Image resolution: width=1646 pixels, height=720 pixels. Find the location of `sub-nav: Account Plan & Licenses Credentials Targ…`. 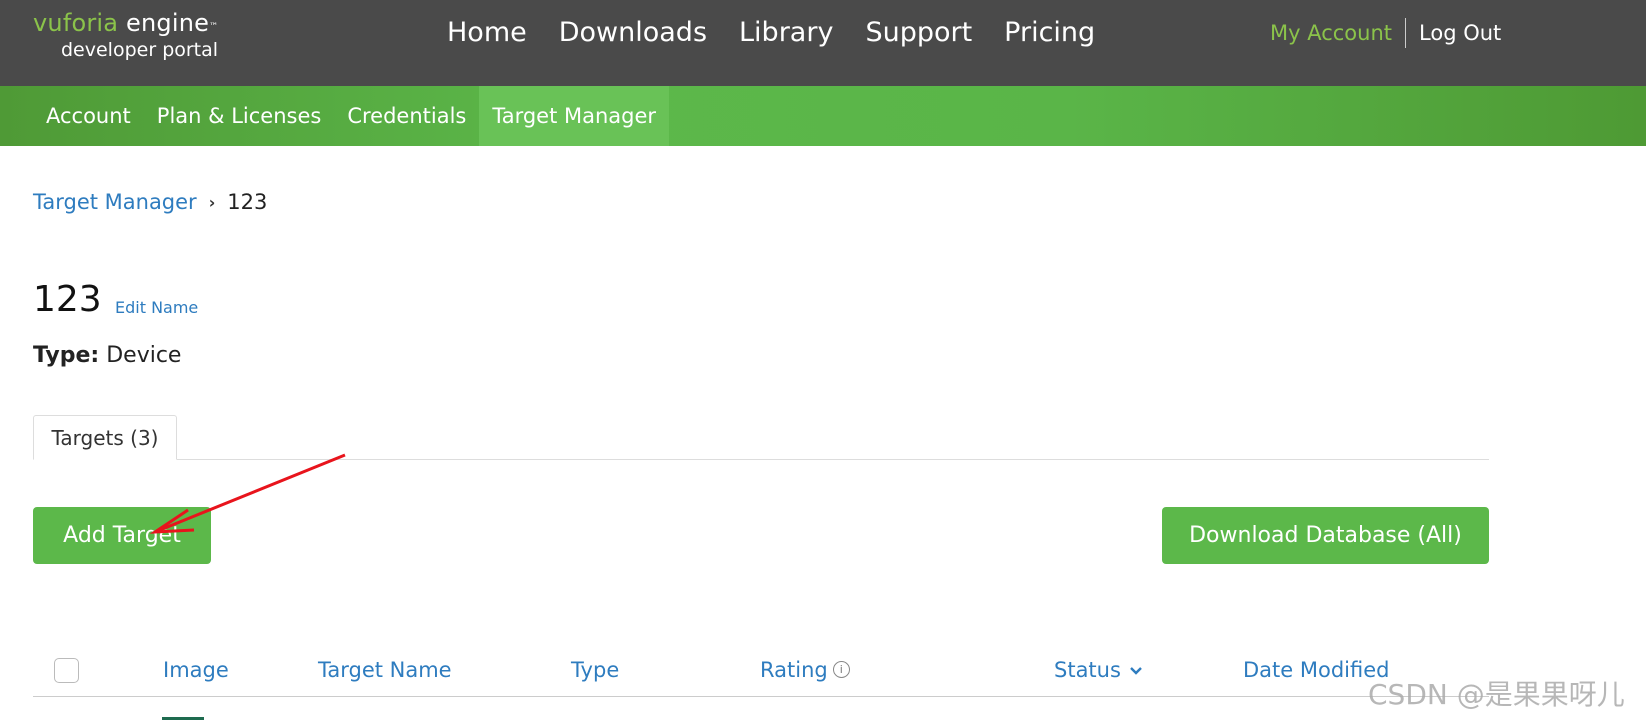

sub-nav: Account Plan & Licenses Credentials Targ… is located at coordinates (823, 116).